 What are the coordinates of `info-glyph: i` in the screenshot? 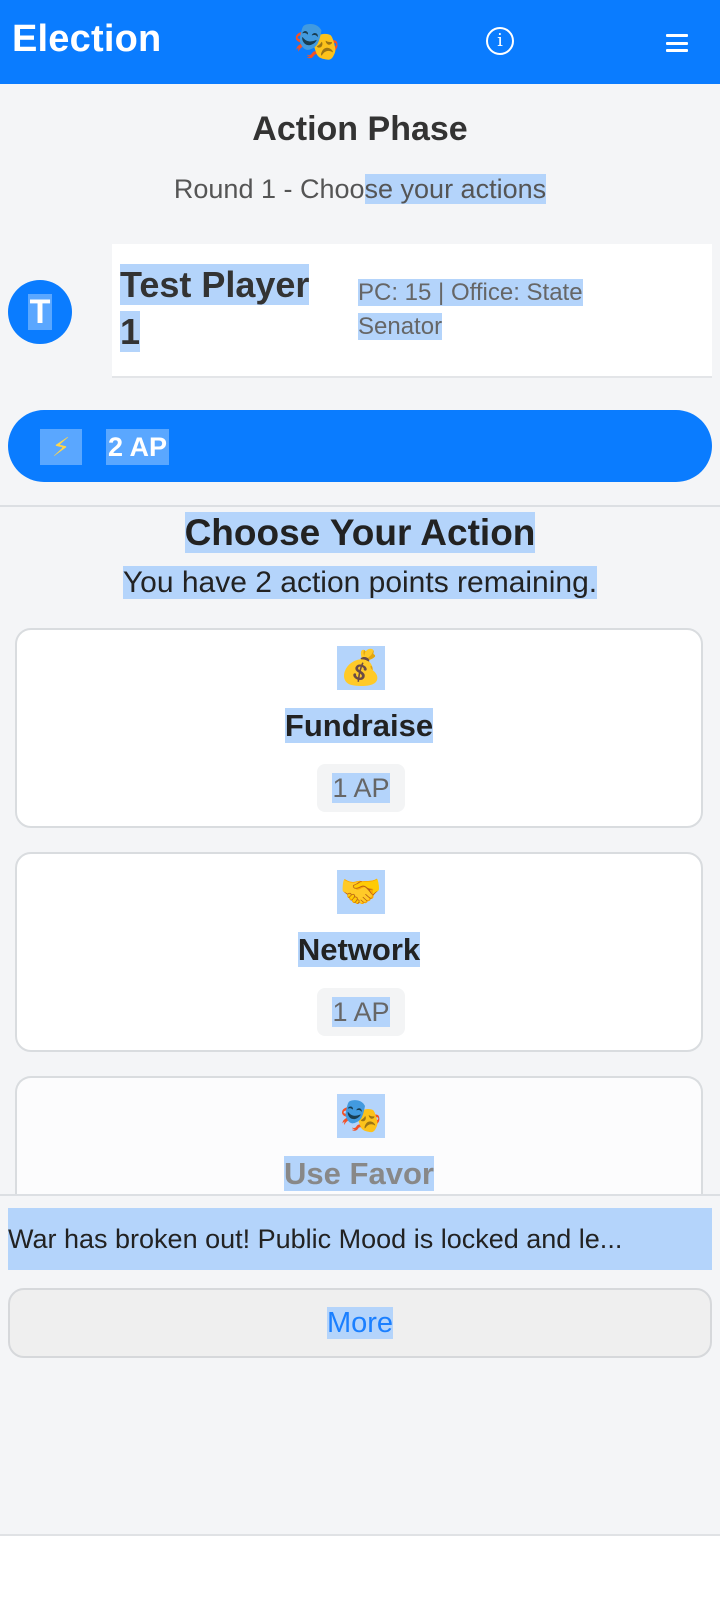 It's located at (500, 40).